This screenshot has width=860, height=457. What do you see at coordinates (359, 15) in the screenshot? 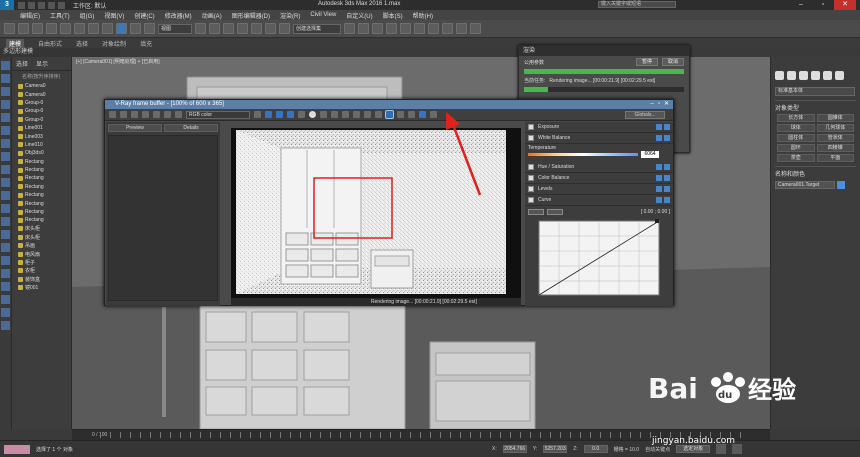
I see `menu-customize: 自定义(U)` at bounding box center [359, 15].